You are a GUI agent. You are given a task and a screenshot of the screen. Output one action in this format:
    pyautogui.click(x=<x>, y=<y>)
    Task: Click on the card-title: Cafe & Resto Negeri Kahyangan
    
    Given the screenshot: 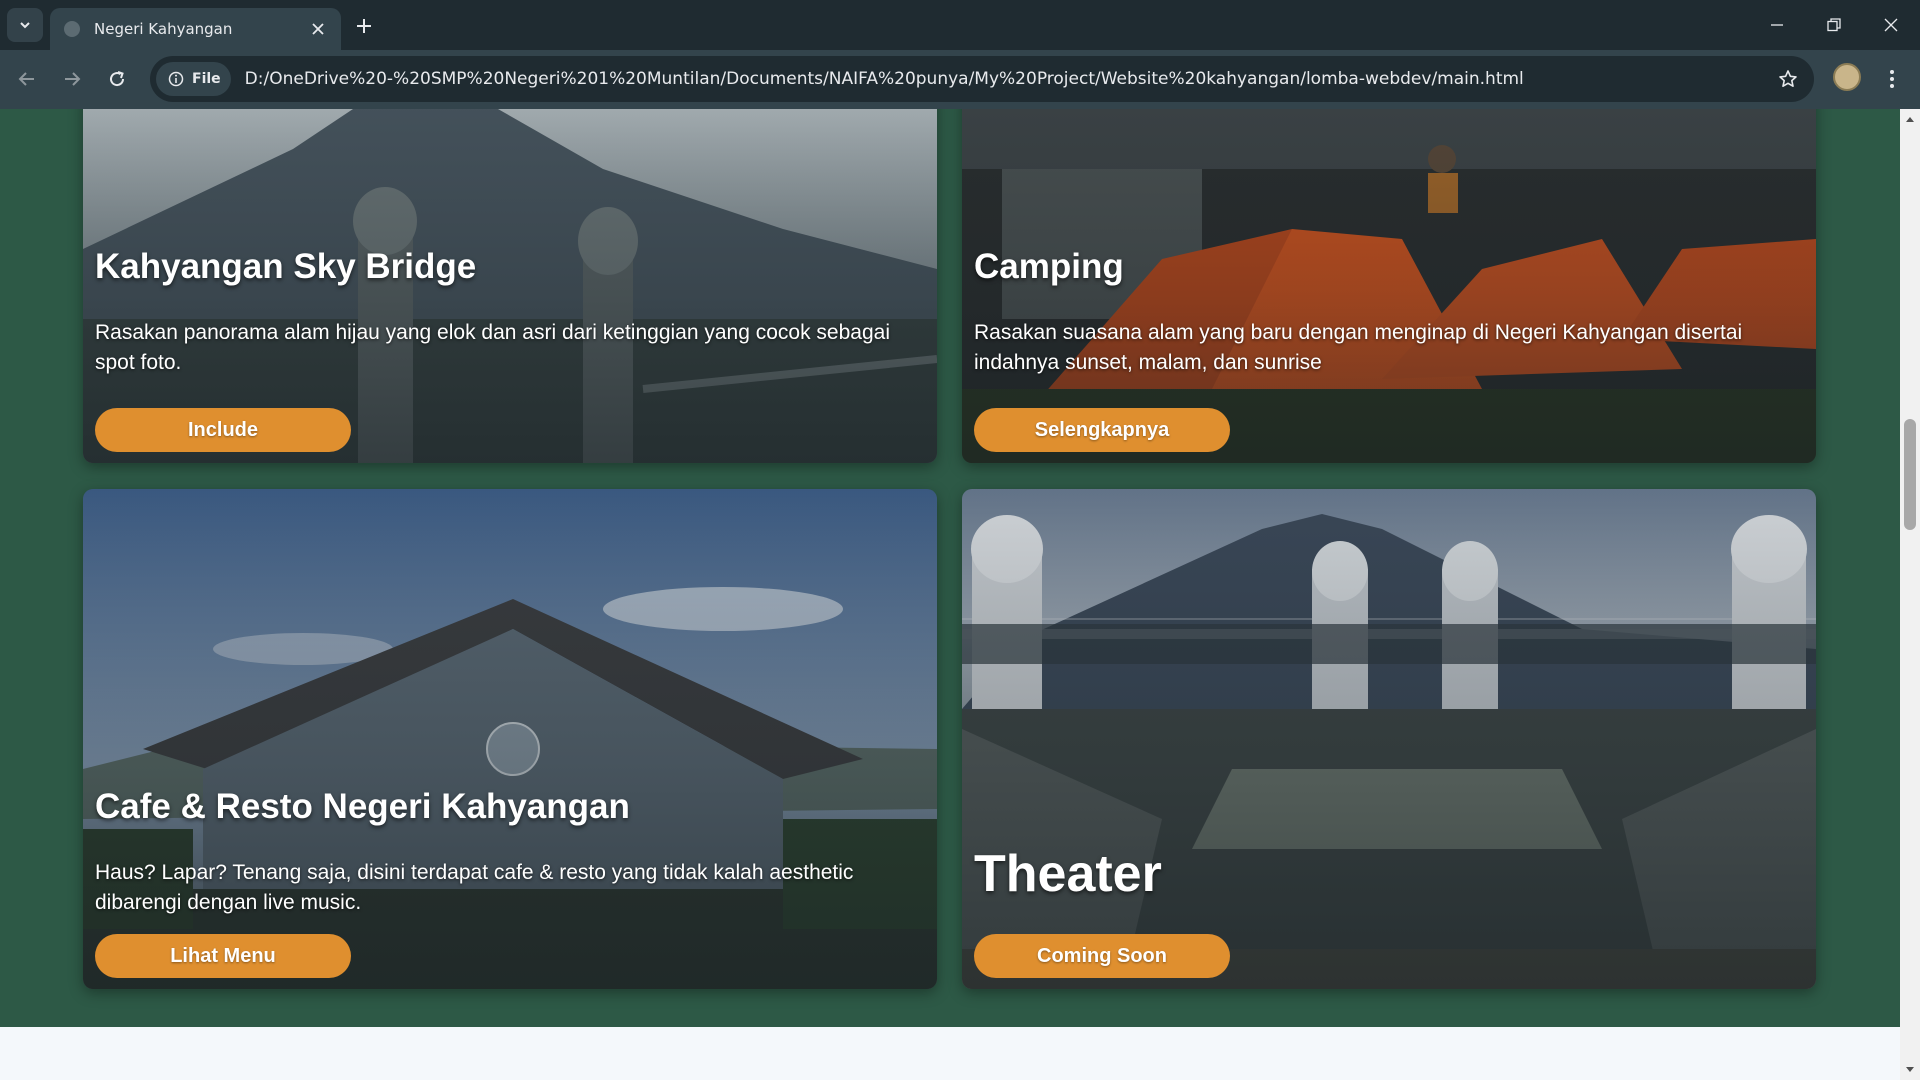 What is the action you would take?
    pyautogui.click(x=362, y=806)
    